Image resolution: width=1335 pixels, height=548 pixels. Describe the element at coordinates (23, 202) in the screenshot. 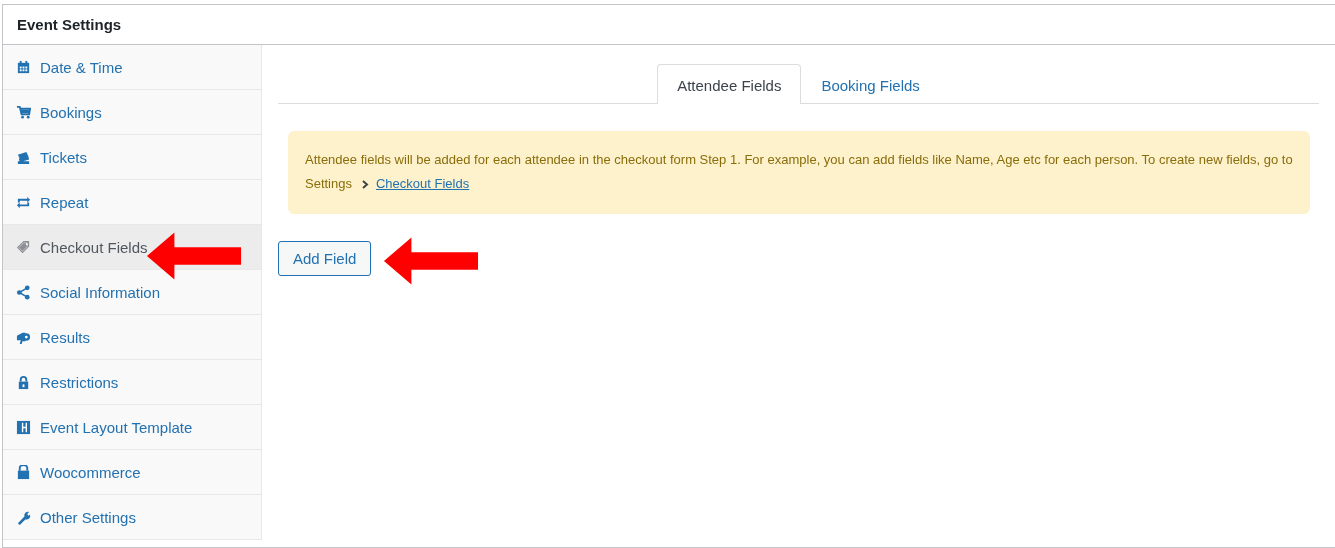

I see `repeat-icon` at that location.